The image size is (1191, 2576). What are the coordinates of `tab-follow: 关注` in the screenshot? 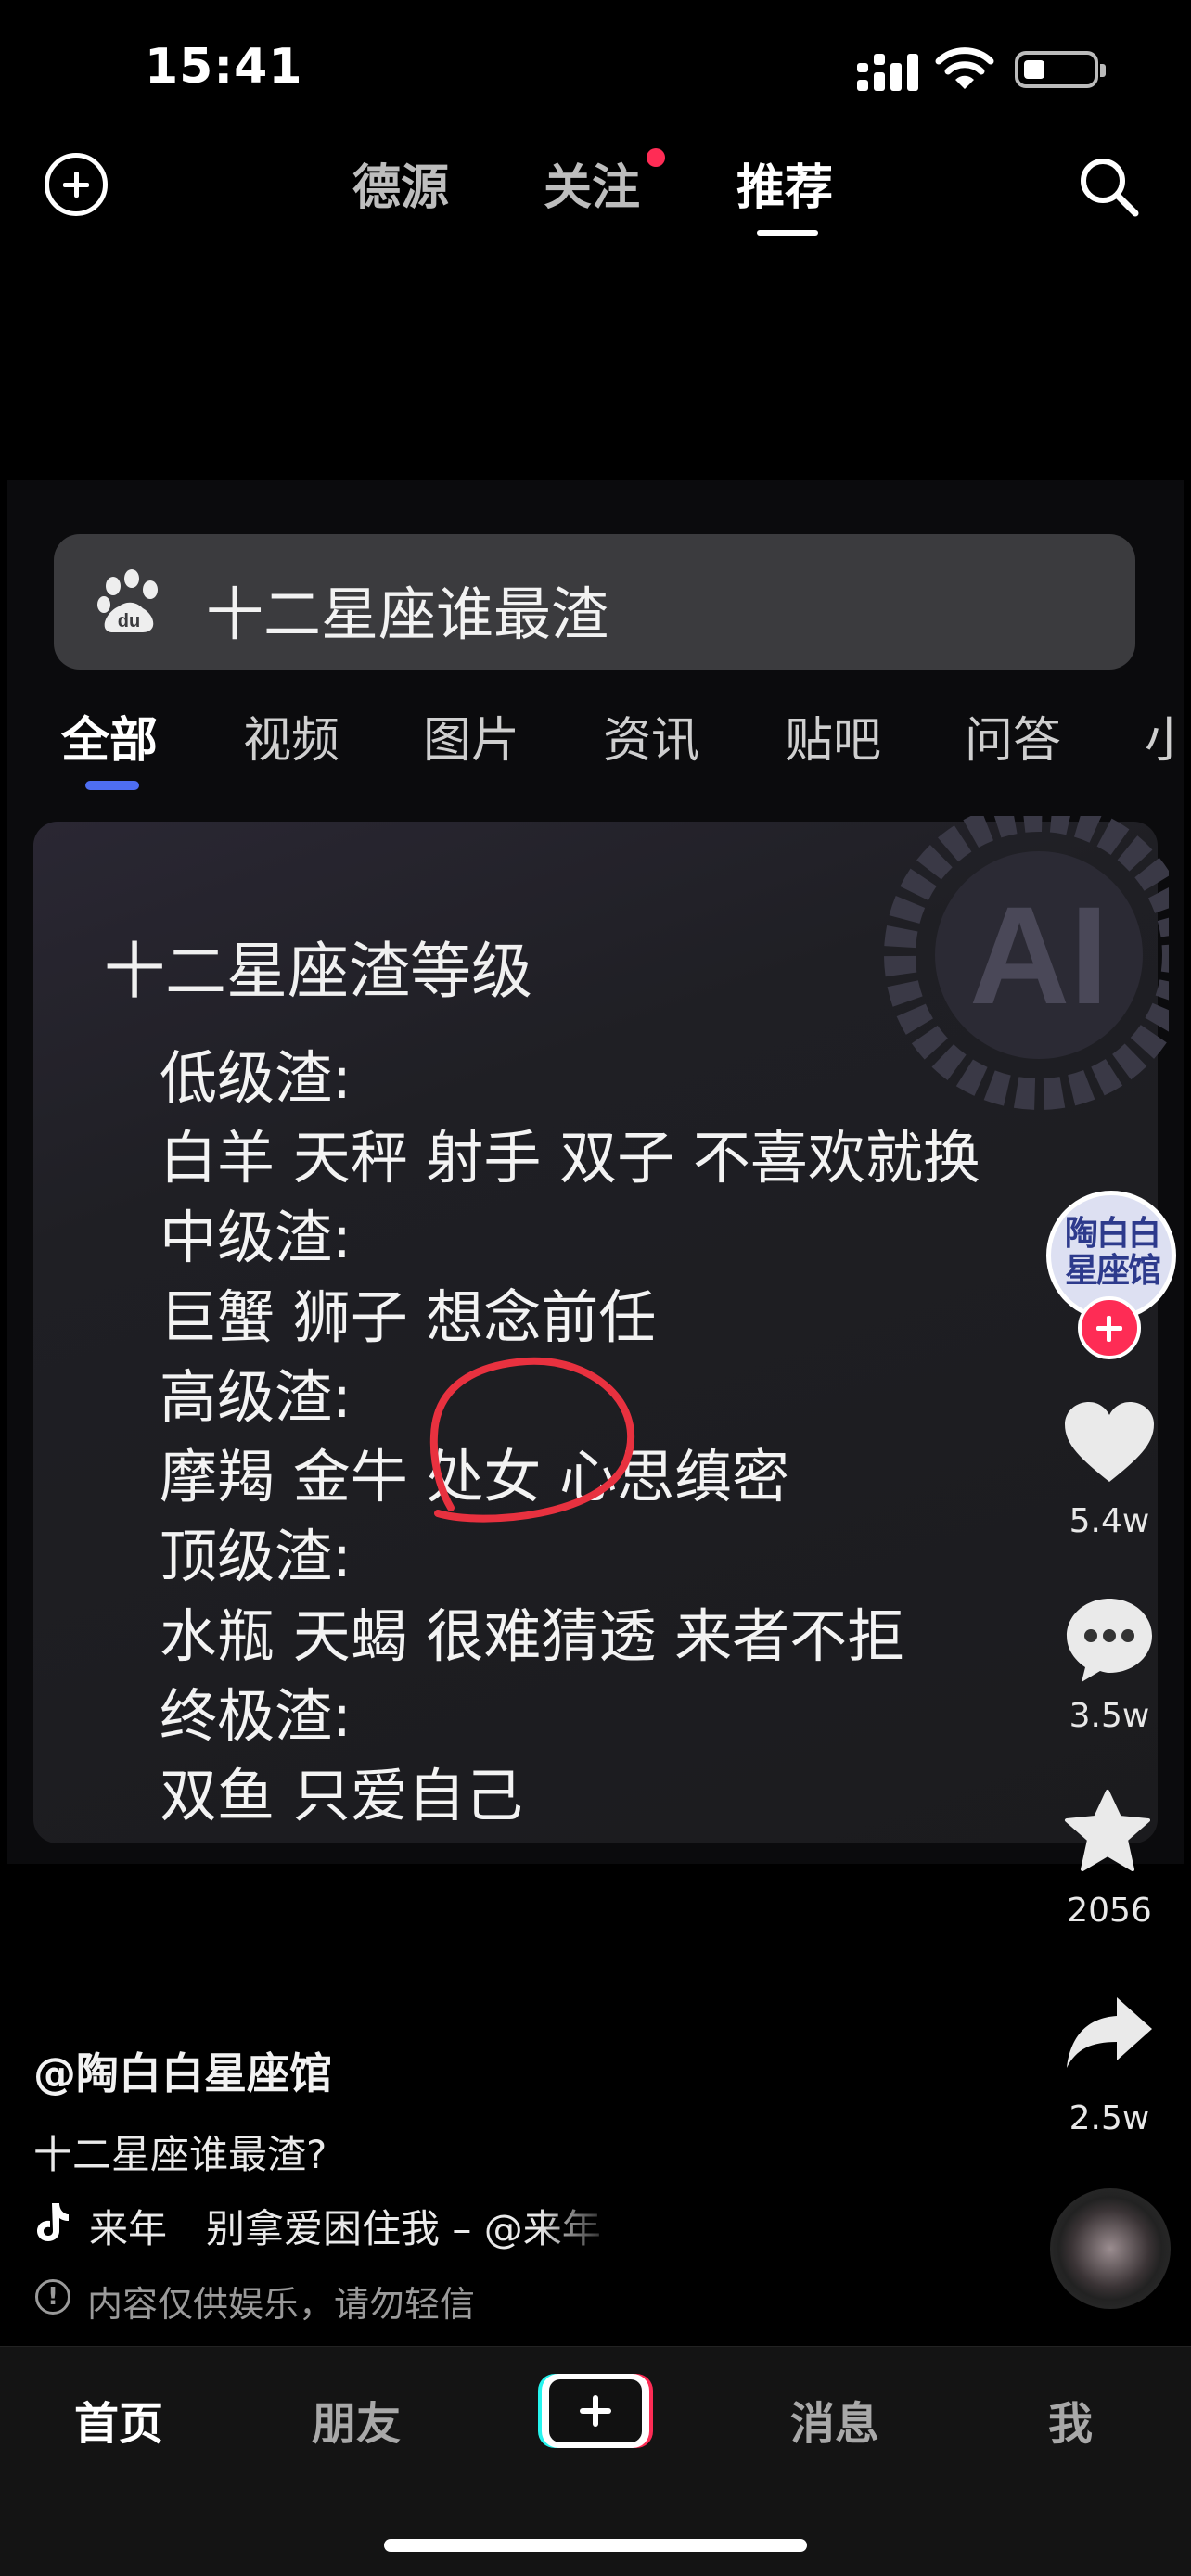 It's located at (592, 183).